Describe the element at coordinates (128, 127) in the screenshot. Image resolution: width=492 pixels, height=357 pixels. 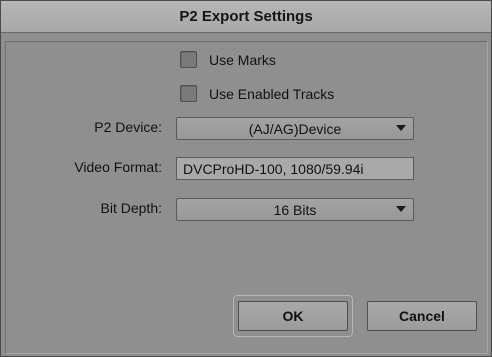
I see `p2-device-label: P2 Device:` at that location.